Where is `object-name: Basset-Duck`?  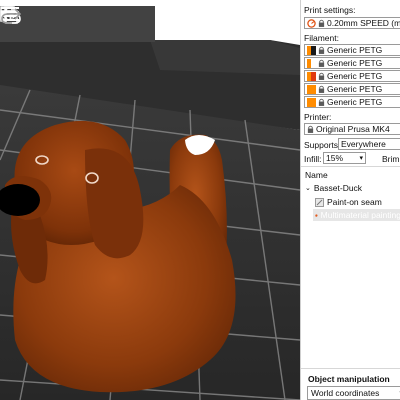
object-name: Basset-Duck is located at coordinates (338, 188).